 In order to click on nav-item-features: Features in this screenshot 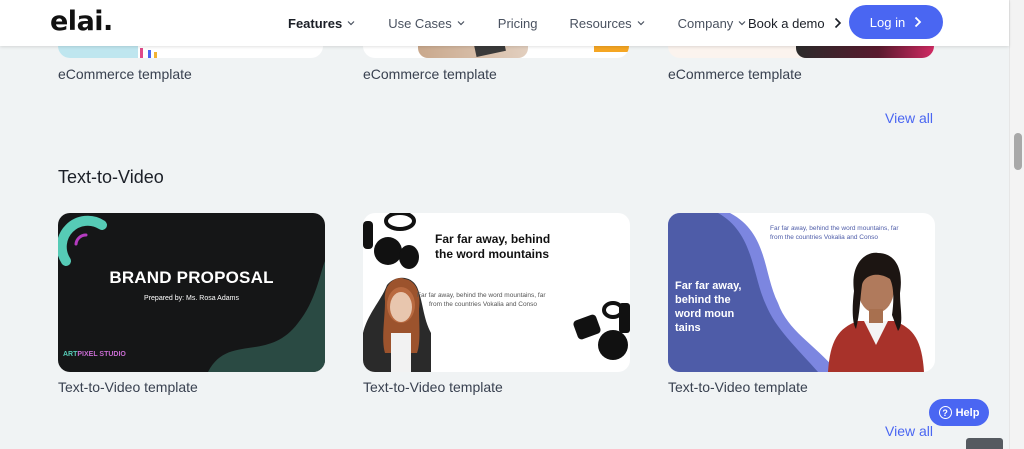, I will do `click(322, 23)`.